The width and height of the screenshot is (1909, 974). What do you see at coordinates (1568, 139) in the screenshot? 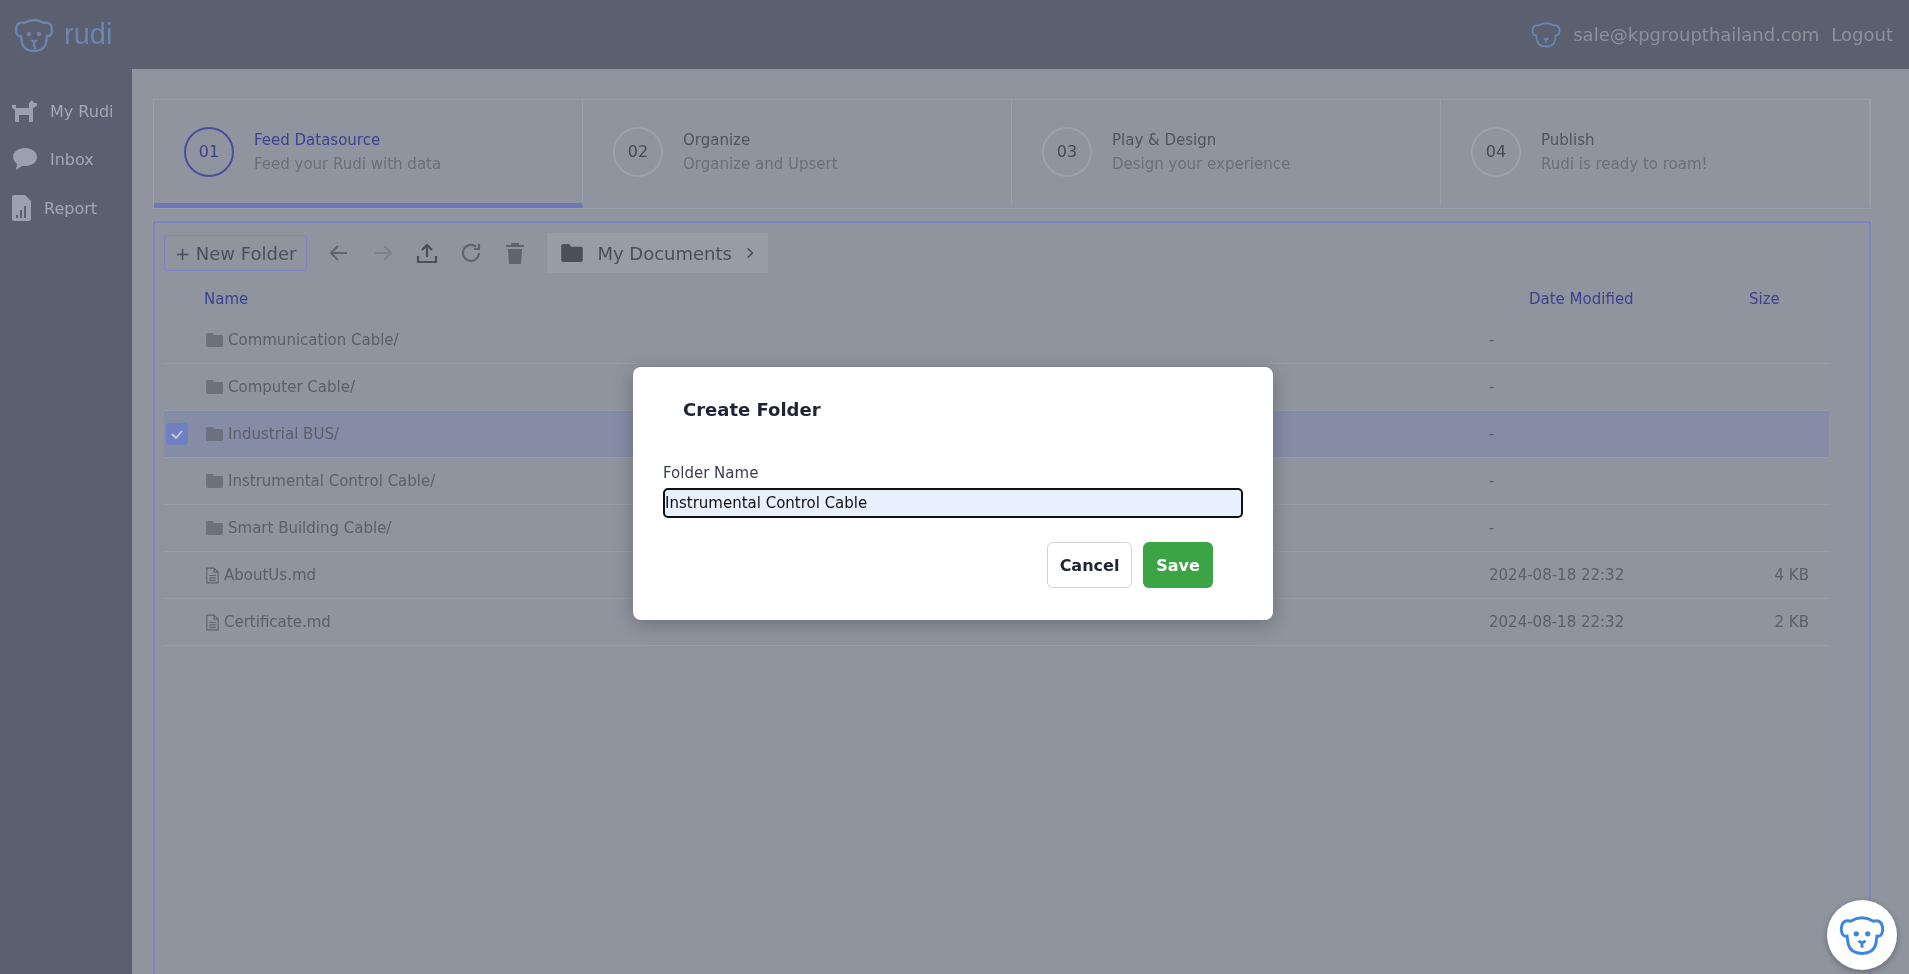
I see `step-title: Publish` at bounding box center [1568, 139].